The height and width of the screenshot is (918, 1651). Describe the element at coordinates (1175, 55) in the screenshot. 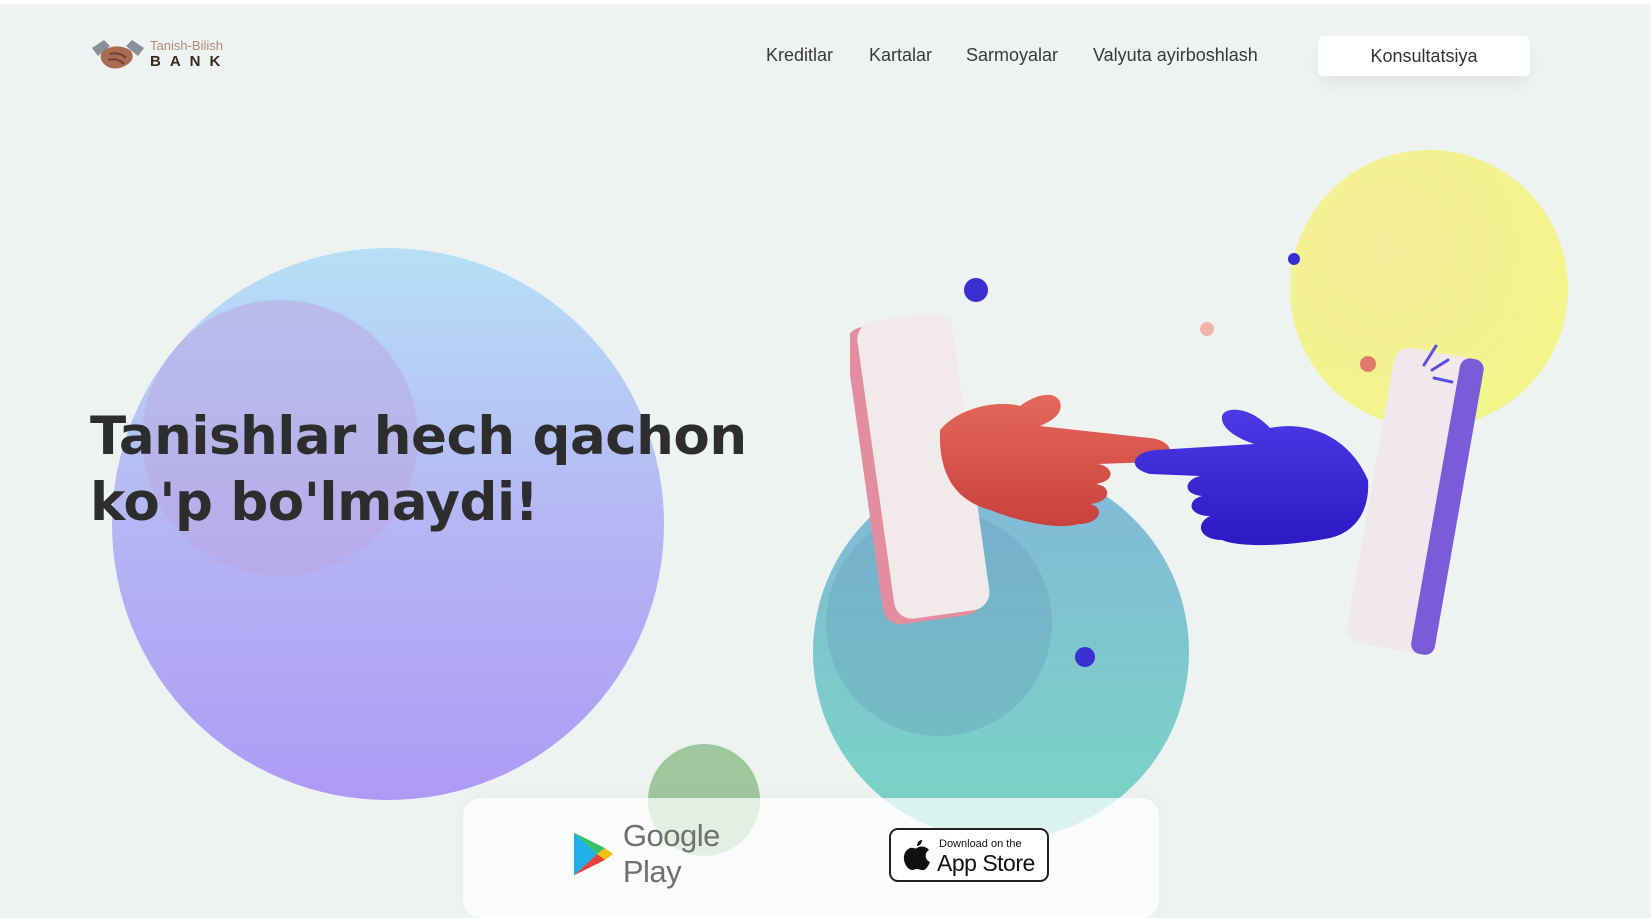

I see `nav-item-valyuta: Valyuta ayirboshlash` at that location.